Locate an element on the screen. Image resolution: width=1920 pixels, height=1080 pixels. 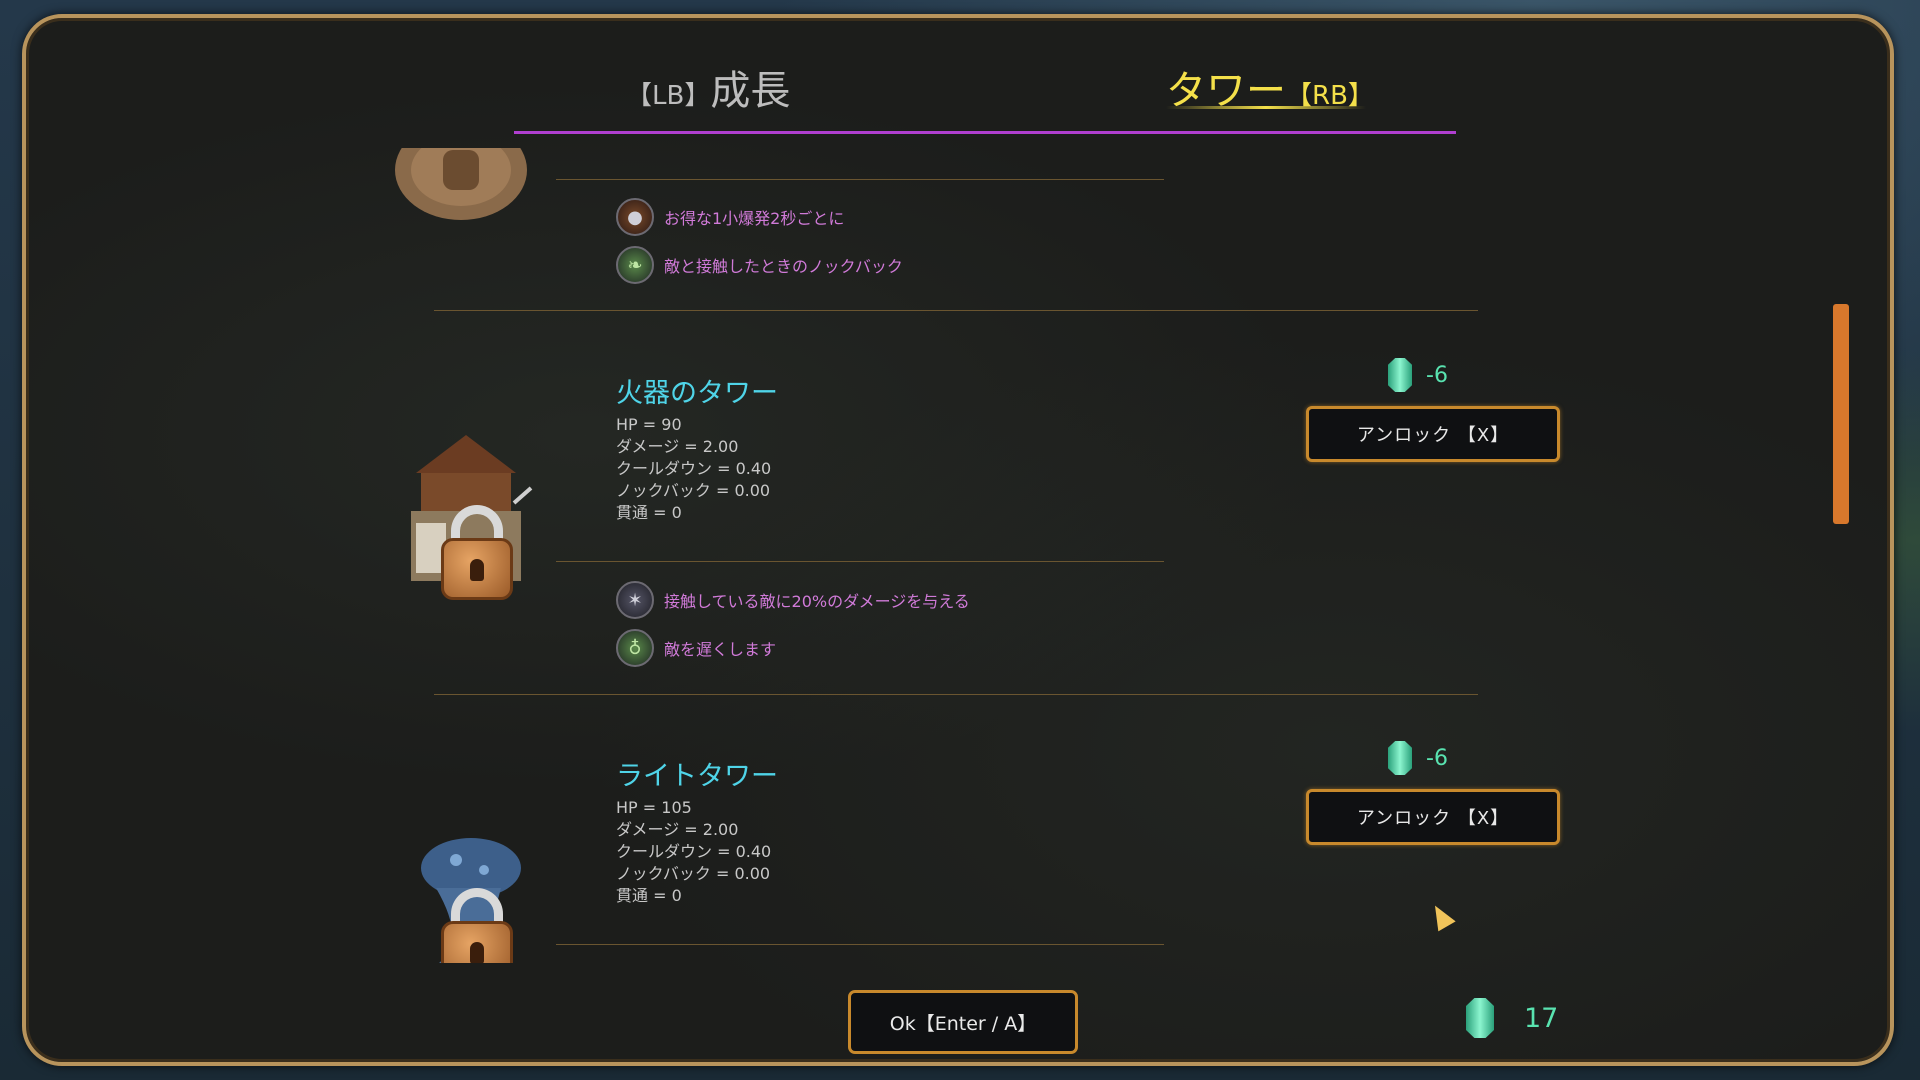
perk-row: ● お得な1小爆発2秒ごとに is located at coordinates (730, 217).